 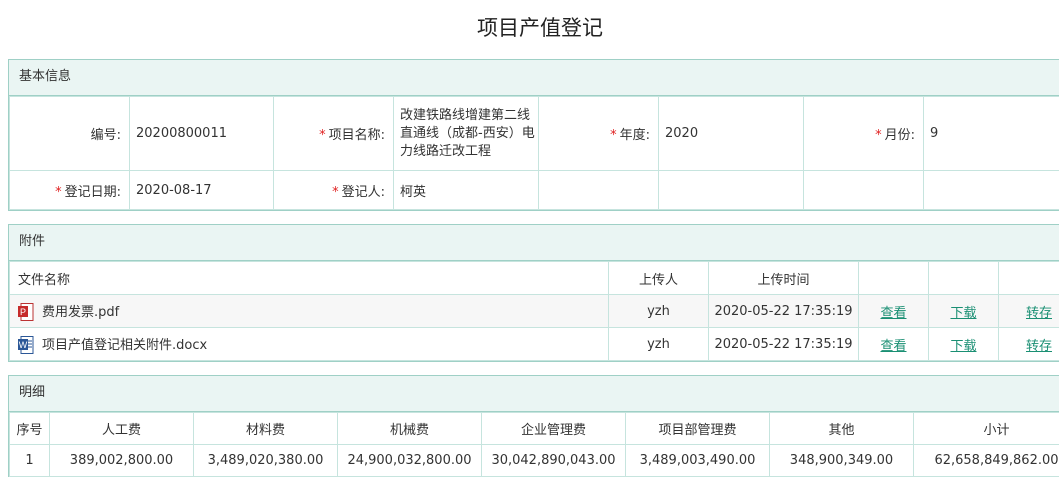 What do you see at coordinates (201, 190) in the screenshot?
I see `date-value: 2020-08-17` at bounding box center [201, 190].